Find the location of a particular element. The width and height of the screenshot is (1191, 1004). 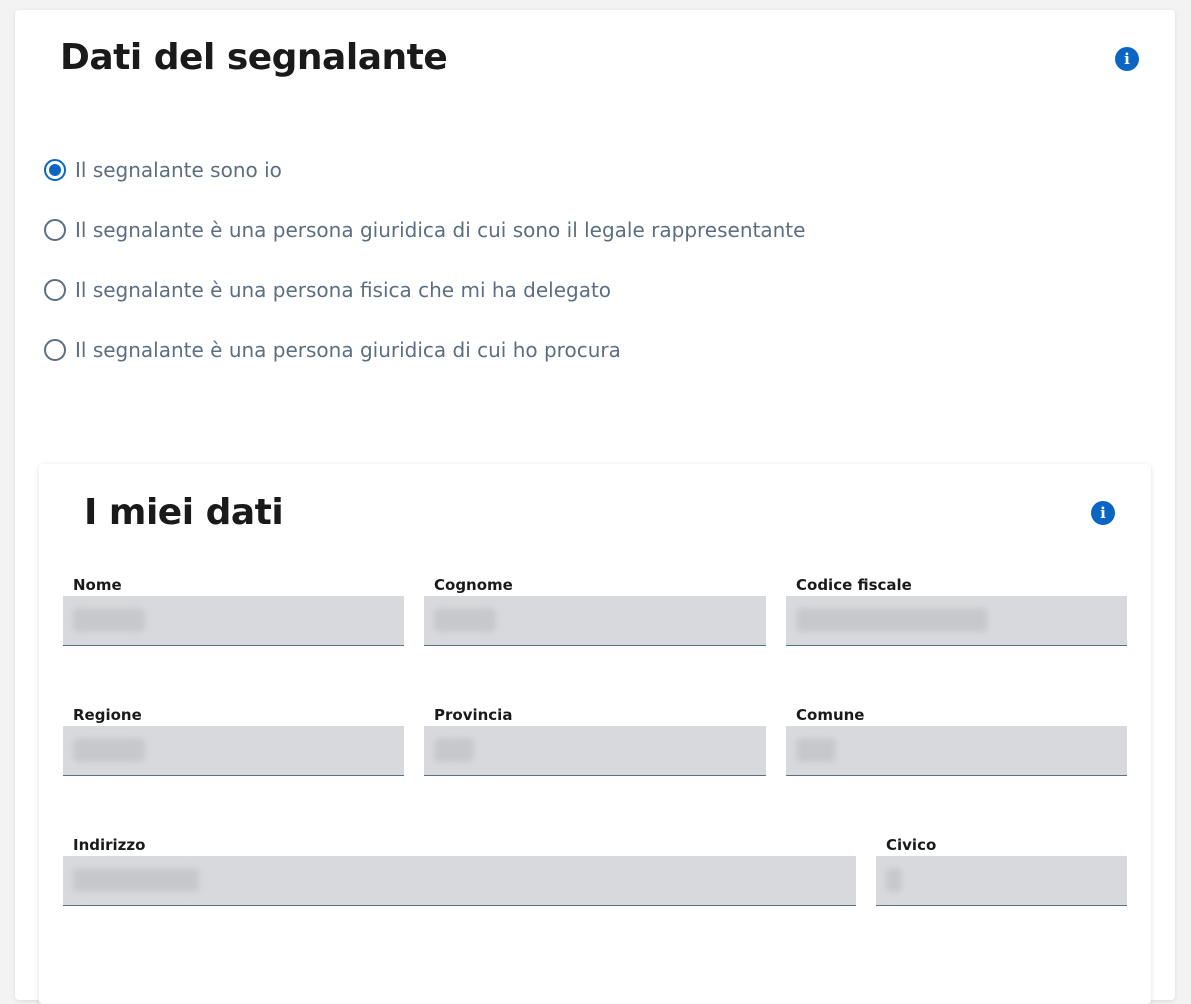

codice-fiscale-field: Codice fiscale is located at coordinates (956, 612).